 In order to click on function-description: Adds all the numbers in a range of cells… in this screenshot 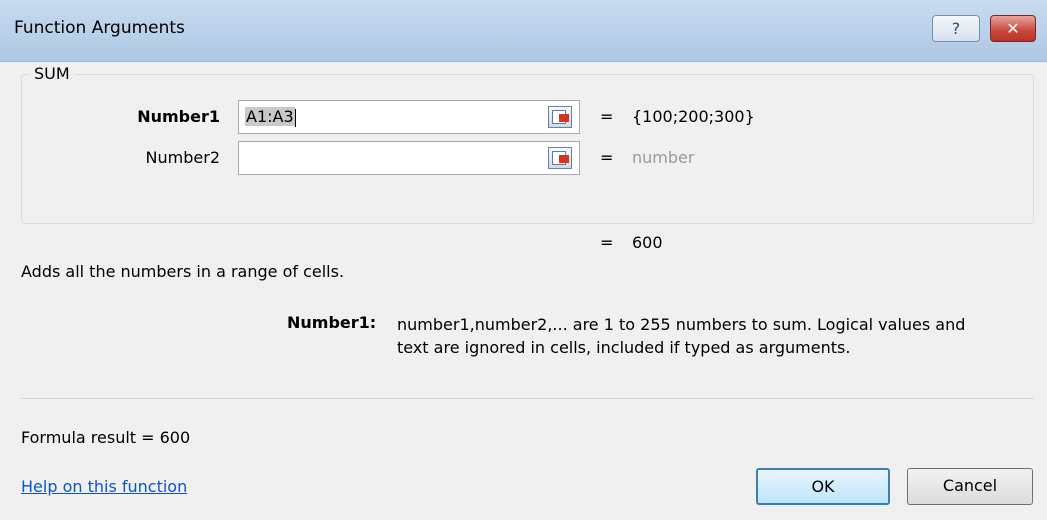, I will do `click(183, 271)`.